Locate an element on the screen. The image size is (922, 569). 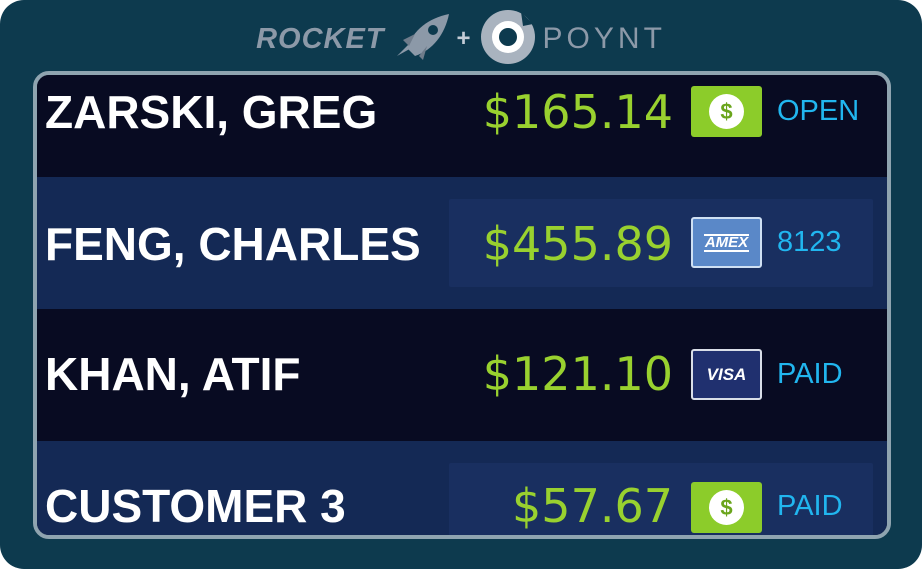
card-brand-text: VISA is located at coordinates (726, 374).